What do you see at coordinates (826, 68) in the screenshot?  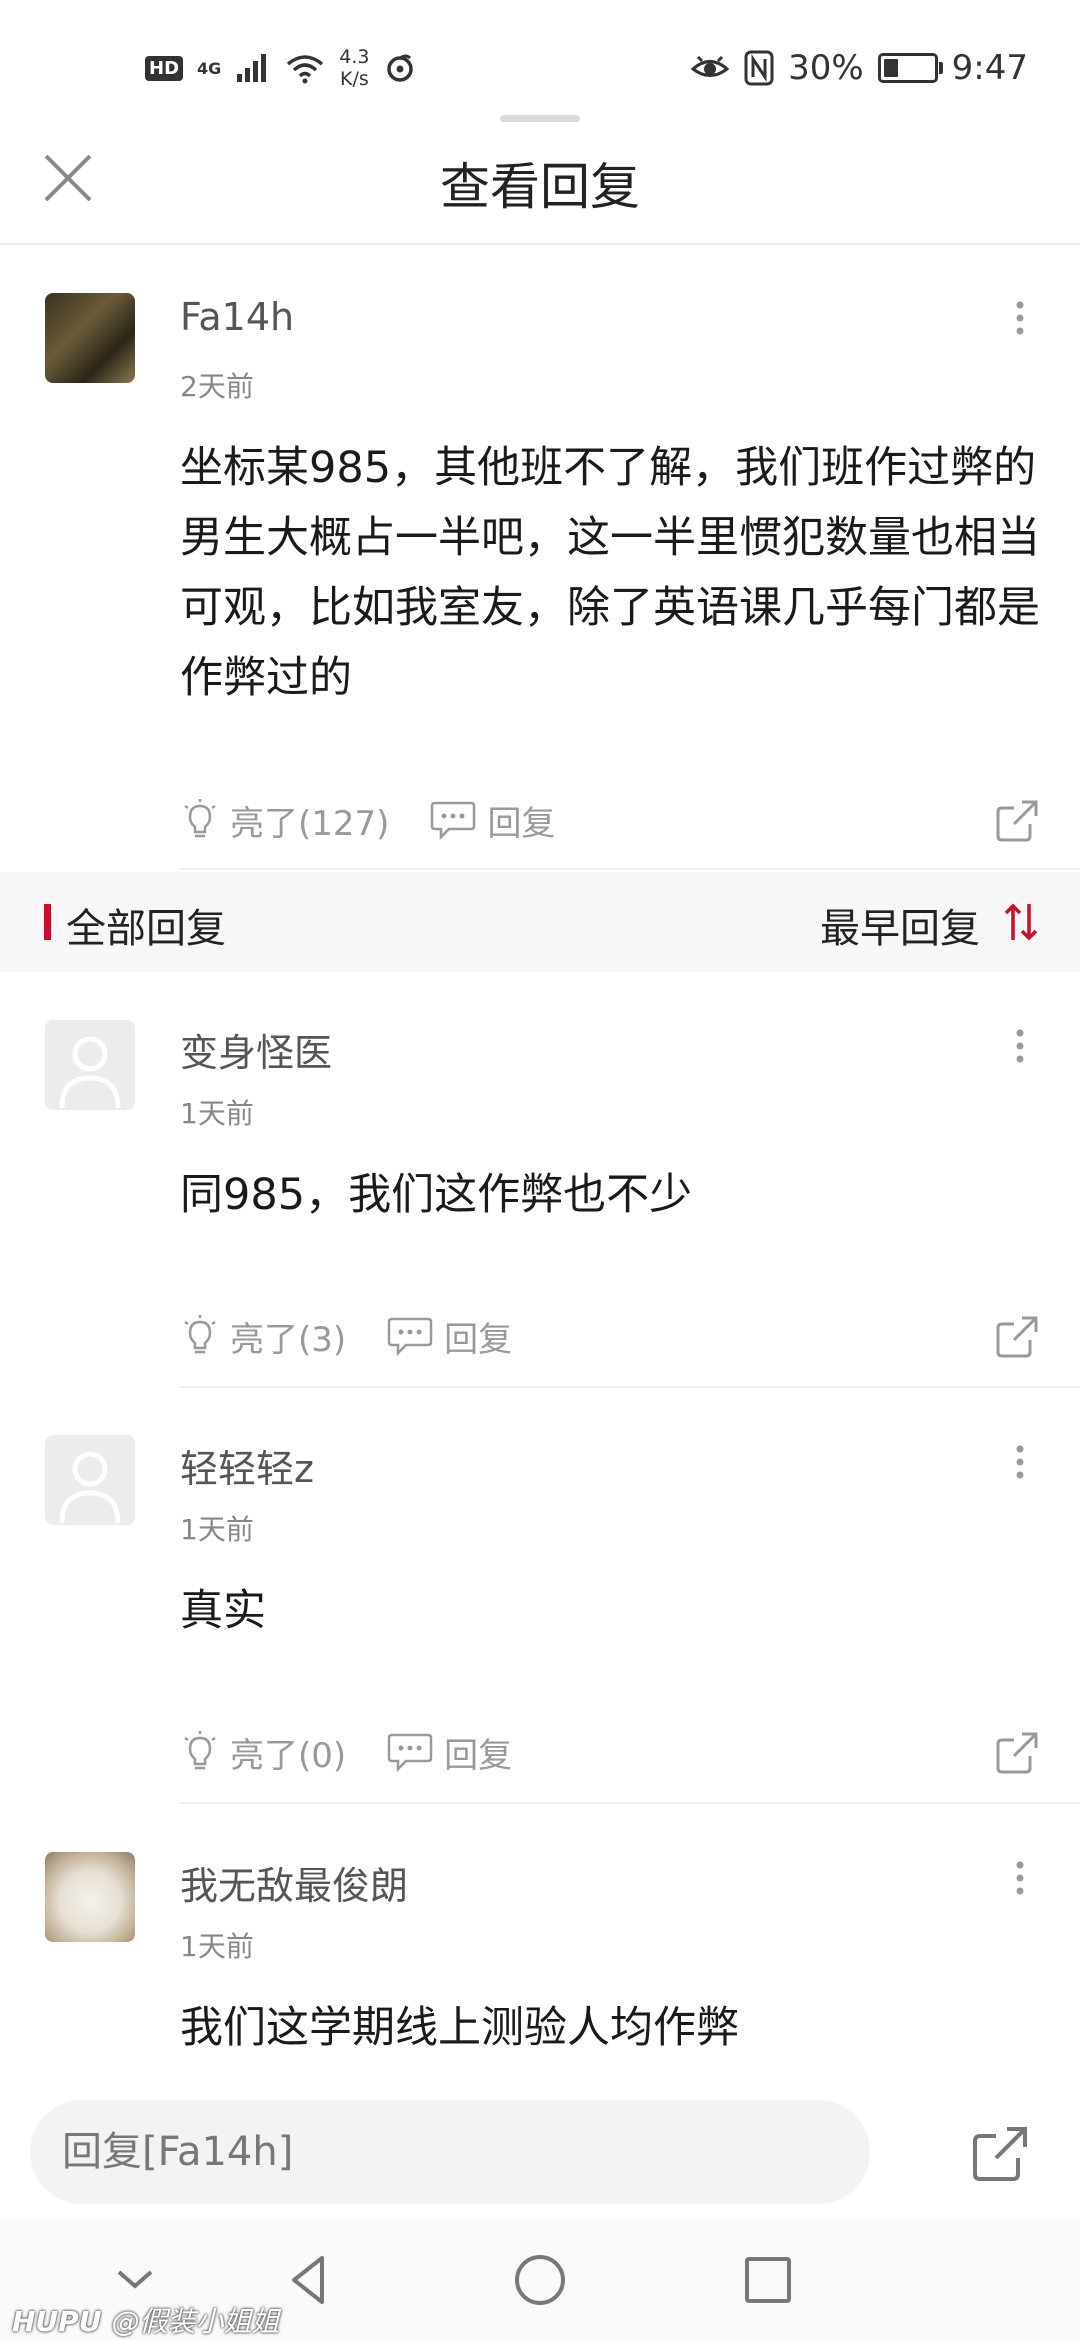 I see `battery-percent: 30%` at bounding box center [826, 68].